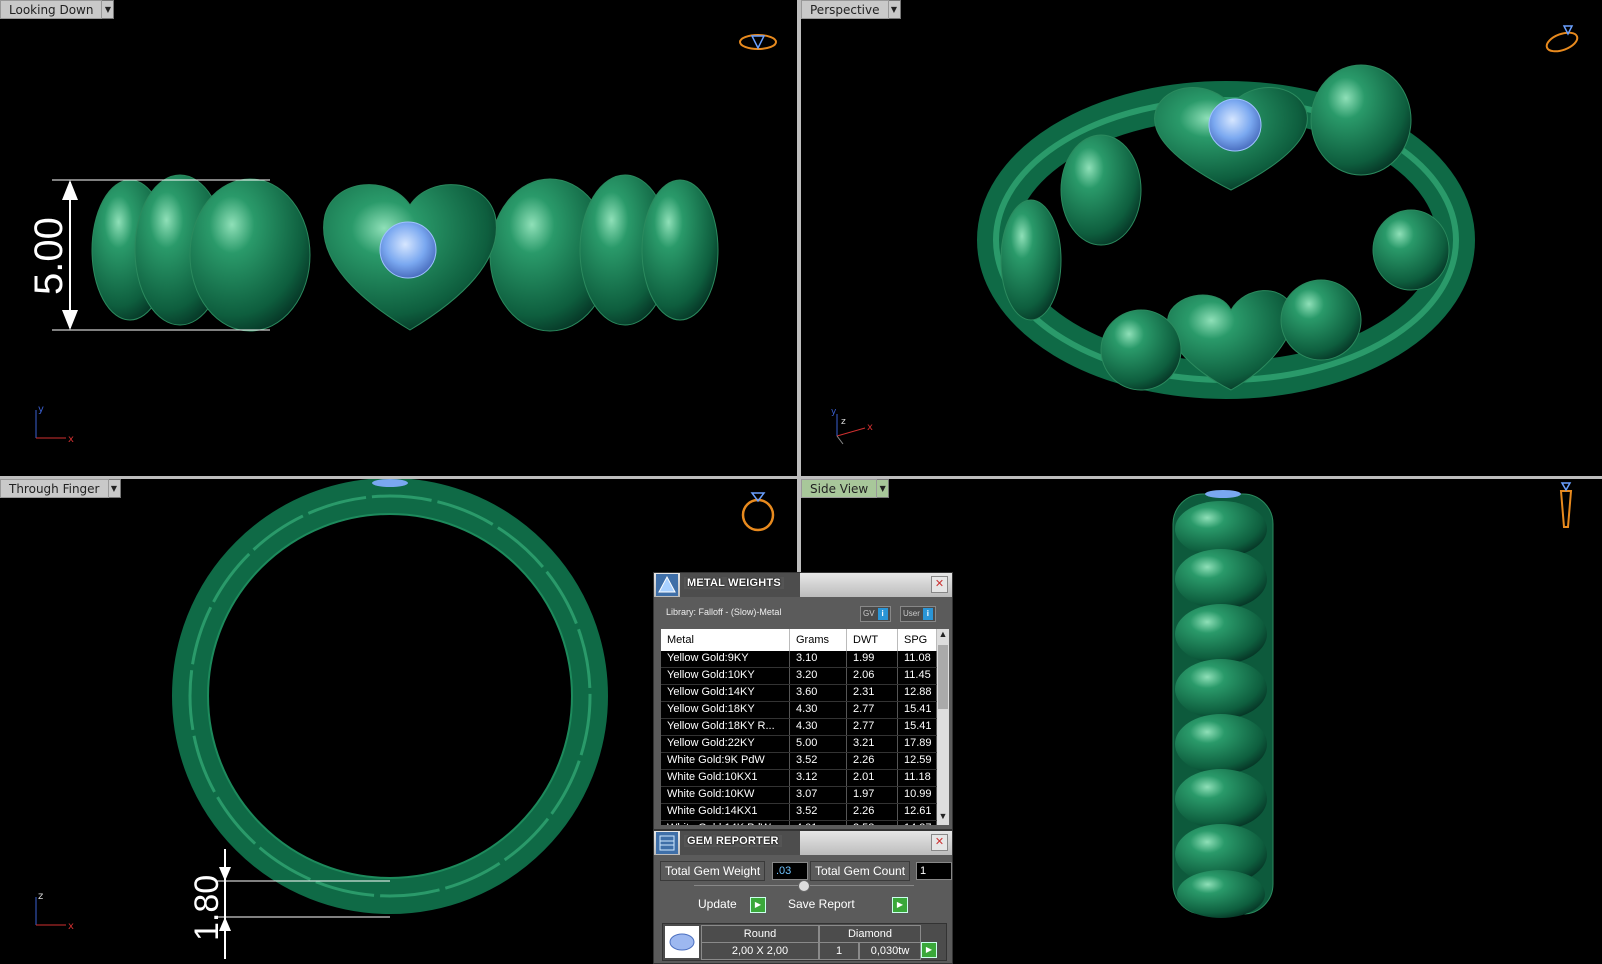 The width and height of the screenshot is (1602, 964). What do you see at coordinates (803, 843) in the screenshot?
I see `gem-reporter-header: GEM REPORTER ✕` at bounding box center [803, 843].